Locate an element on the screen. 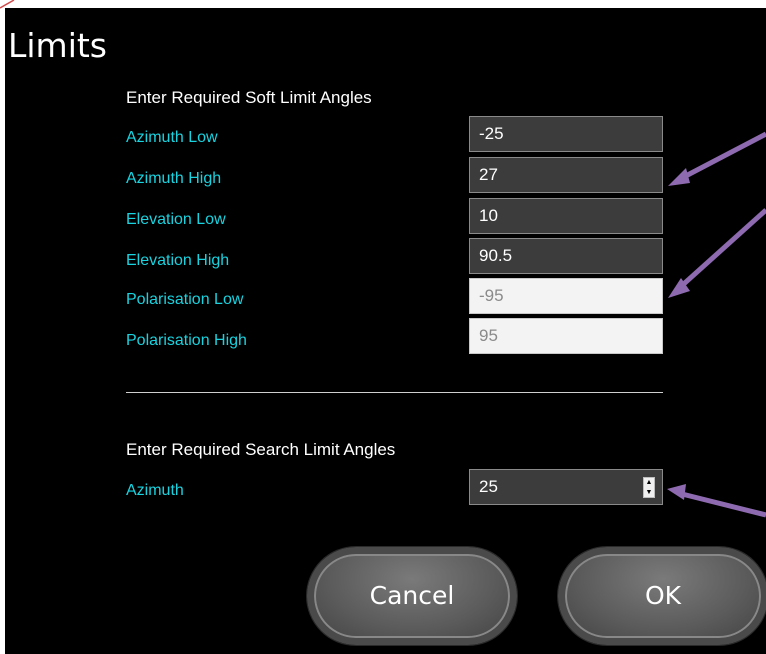 Image resolution: width=766 pixels, height=654 pixels. up-down-spinner-icon: ▲ ▼ is located at coordinates (649, 487).